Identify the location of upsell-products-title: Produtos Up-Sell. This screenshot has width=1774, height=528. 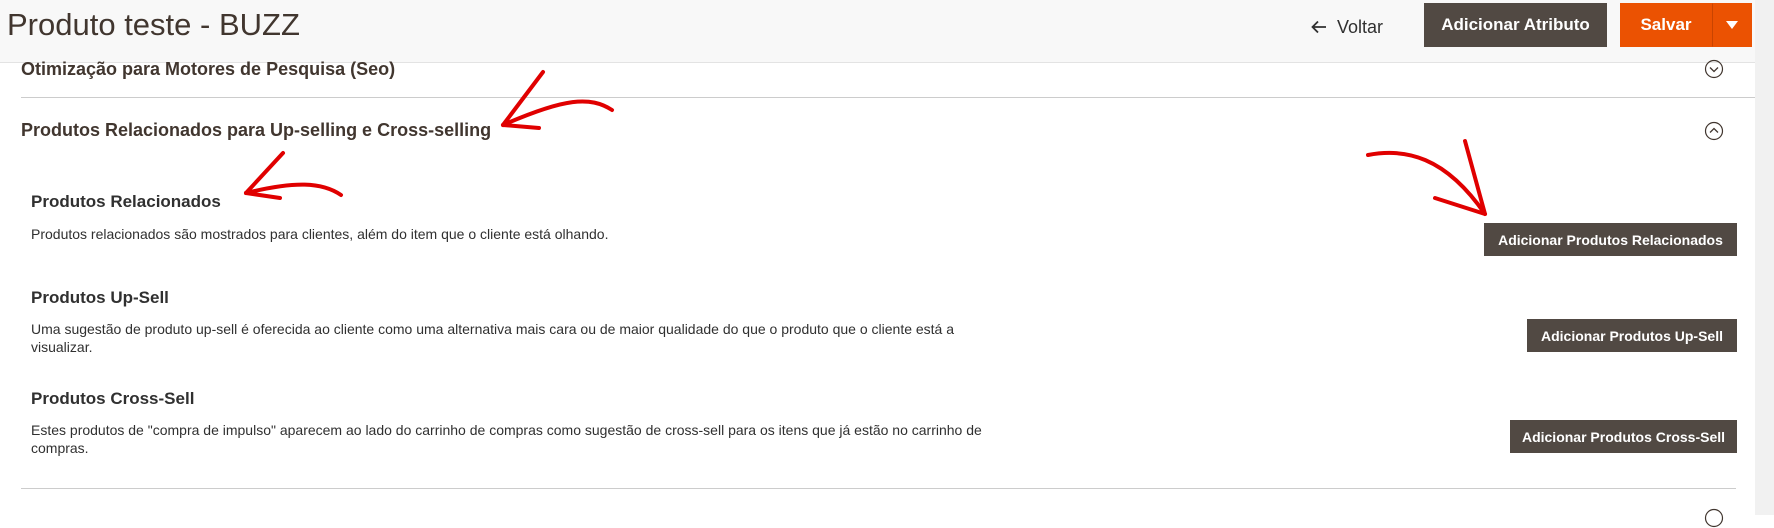
(100, 297).